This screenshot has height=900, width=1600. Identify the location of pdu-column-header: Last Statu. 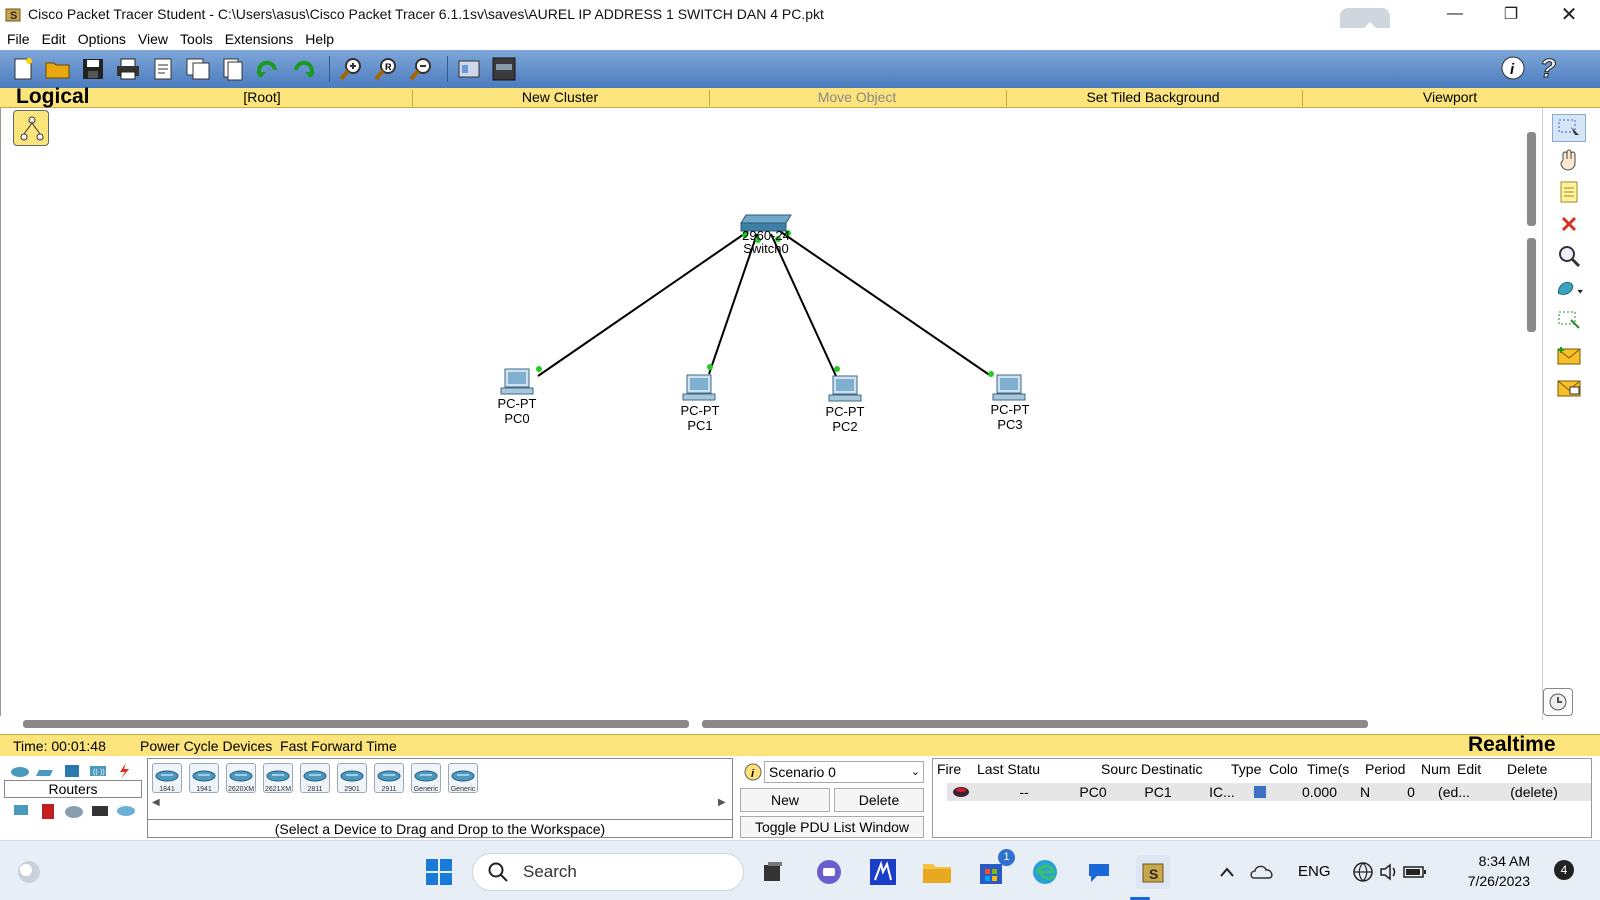
(1035, 771).